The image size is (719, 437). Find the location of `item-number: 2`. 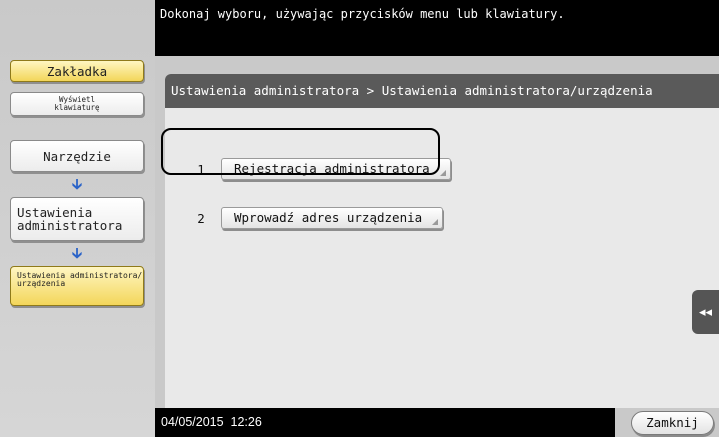

item-number: 2 is located at coordinates (201, 218).